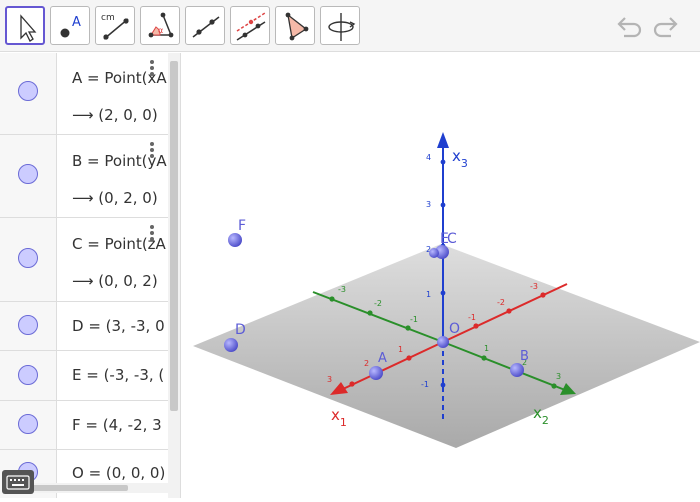 The image size is (700, 502). I want to click on svg-text: 4, so click(428, 157).